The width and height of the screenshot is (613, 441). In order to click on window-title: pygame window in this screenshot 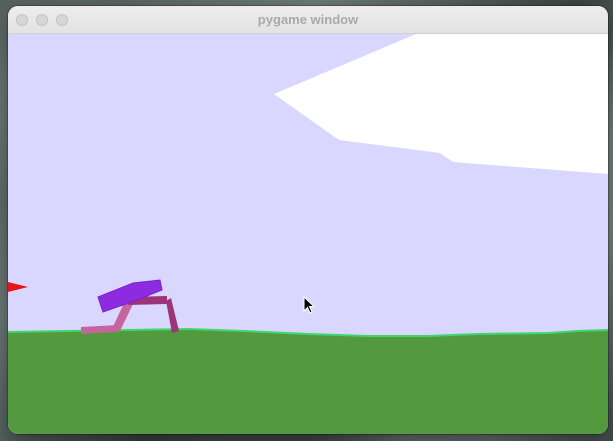, I will do `click(308, 19)`.